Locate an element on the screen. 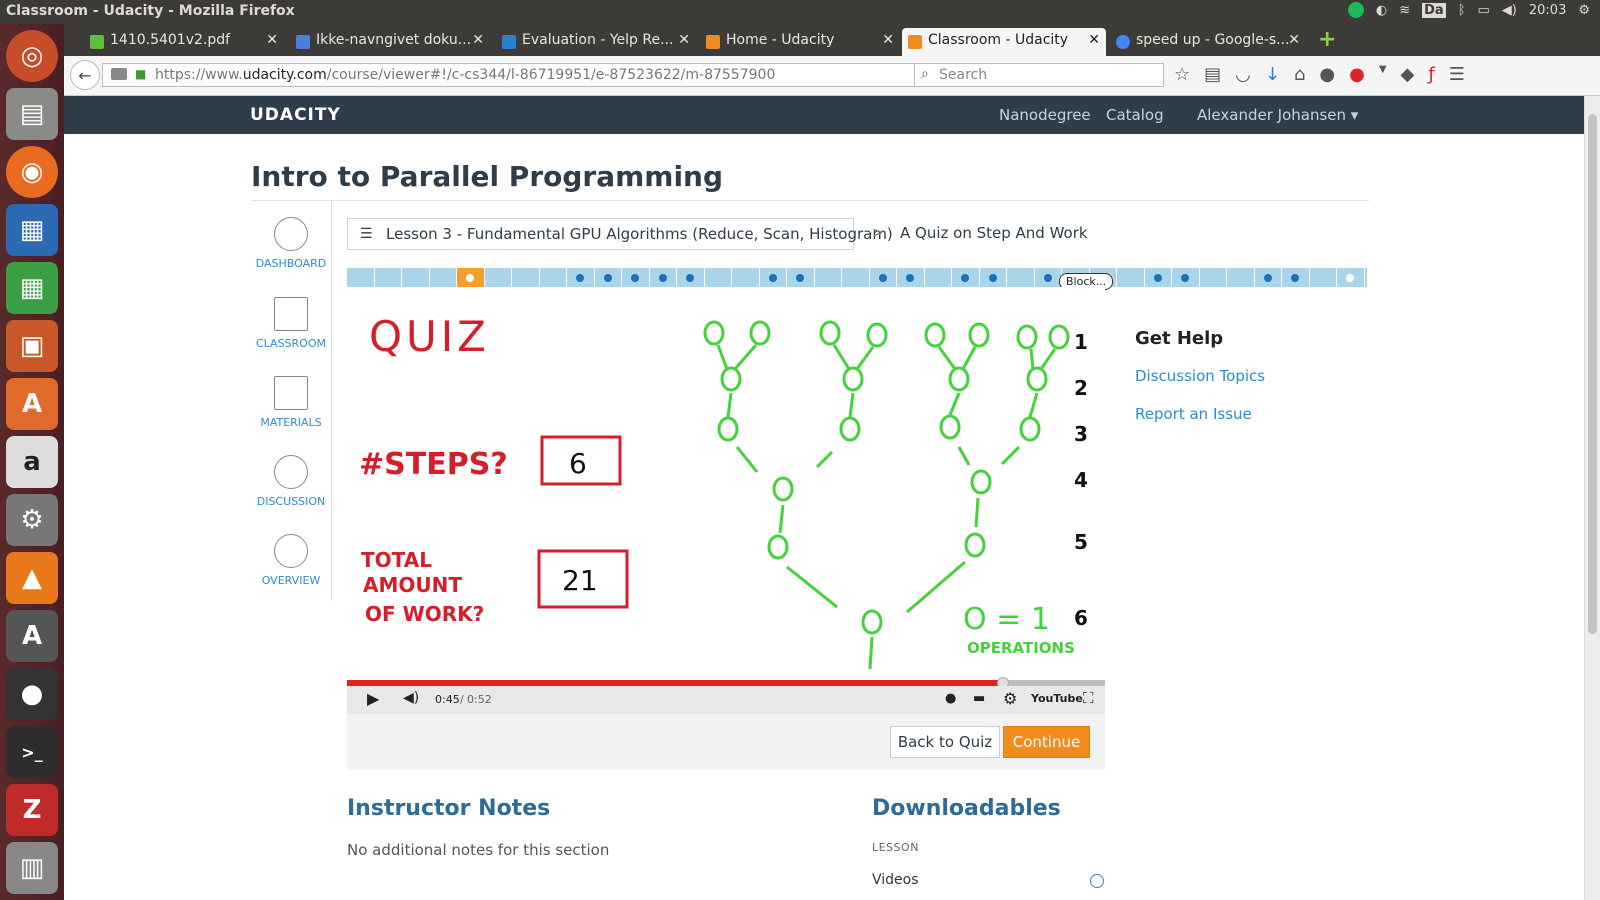 The height and width of the screenshot is (900, 1600). clock: 20:03 is located at coordinates (1547, 10).